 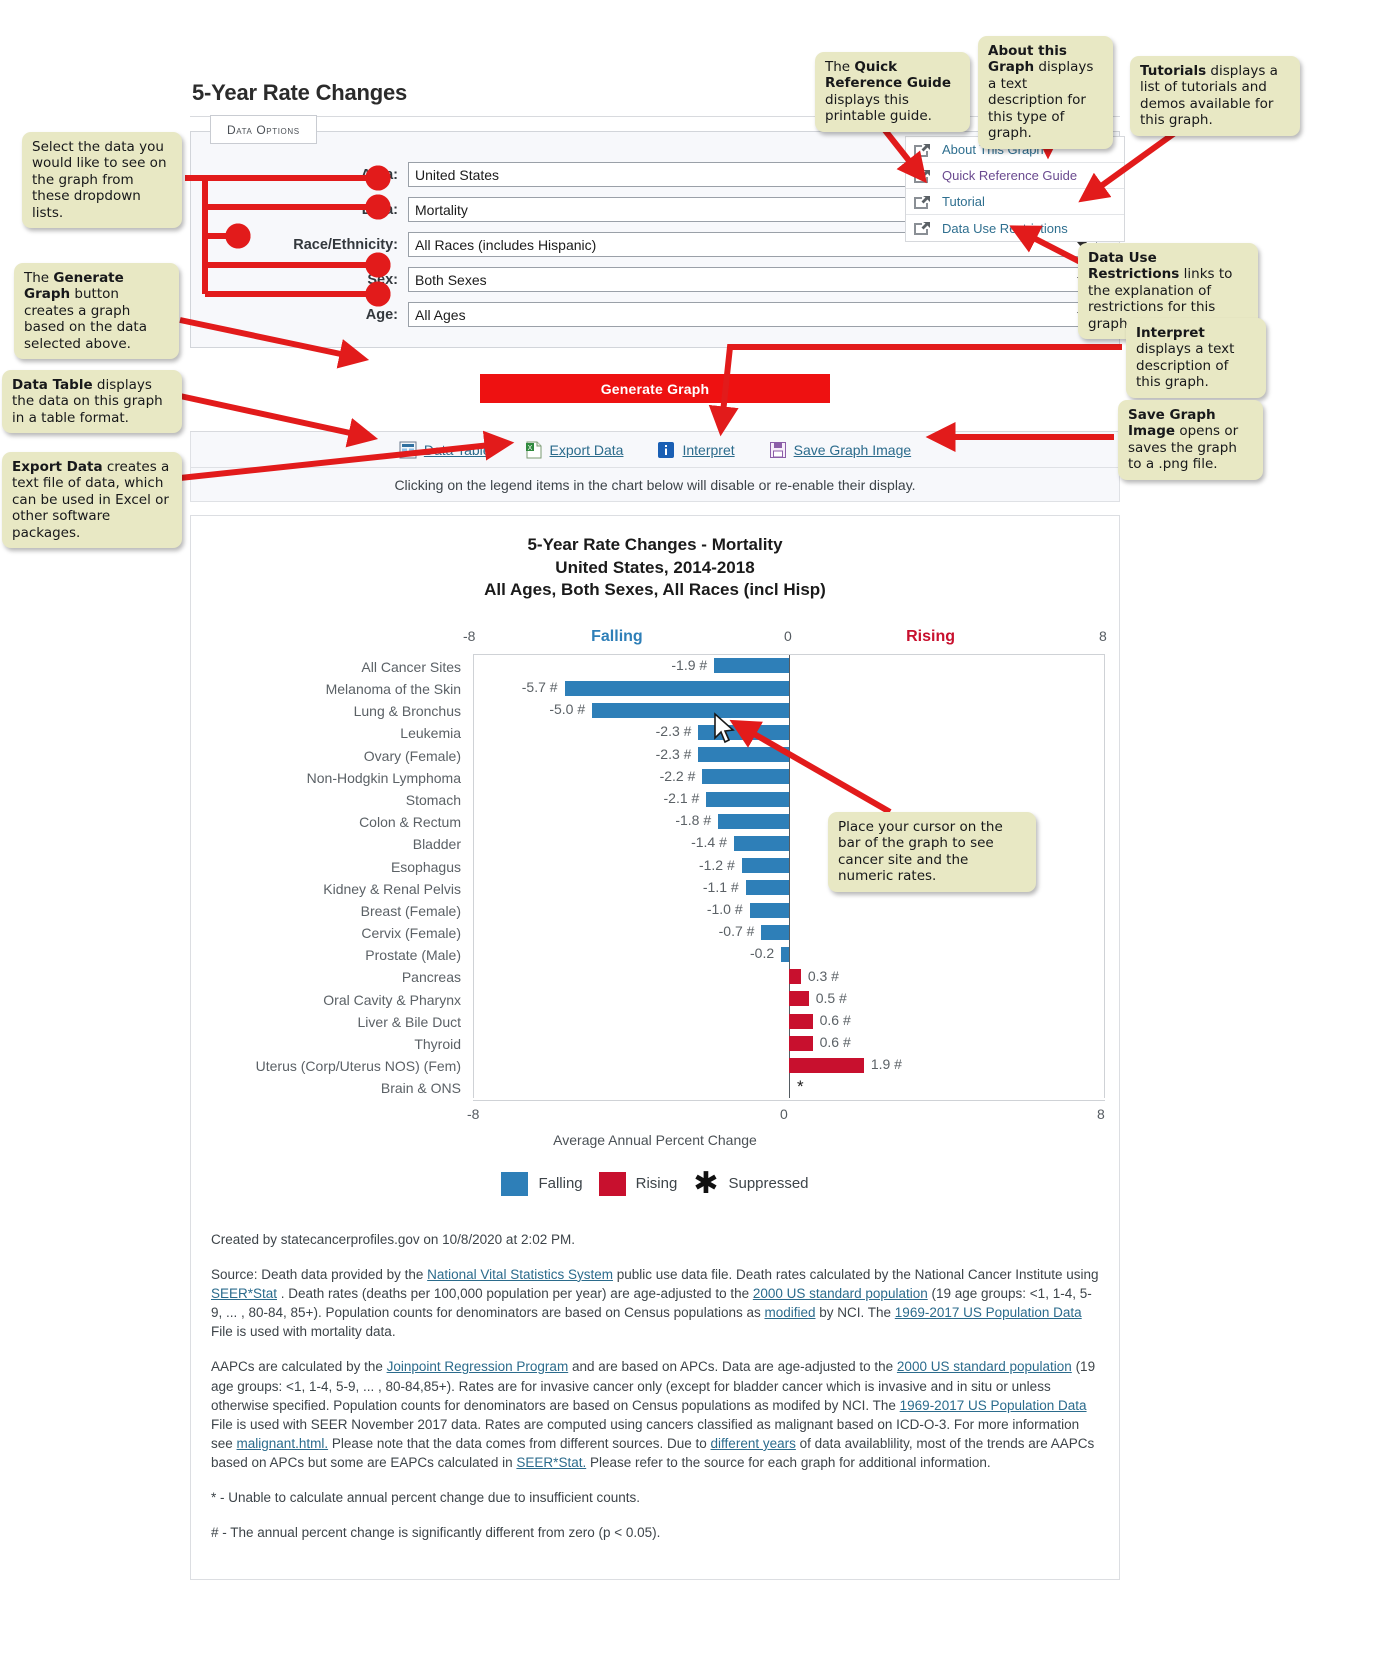 I want to click on save-graph-image-button: Save Graph Image, so click(x=840, y=450).